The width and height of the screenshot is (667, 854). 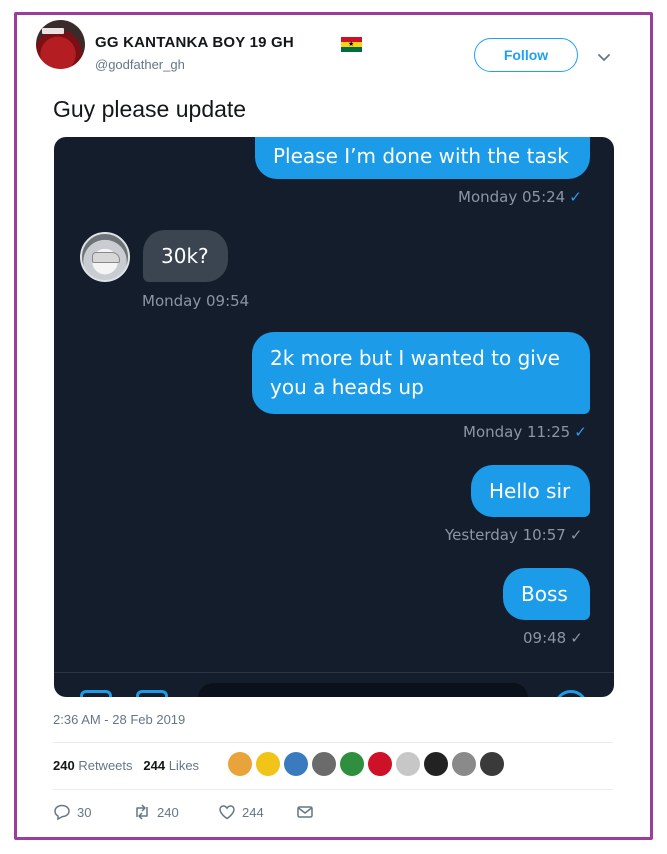 I want to click on message-text-line: you a heads up, so click(x=347, y=387).